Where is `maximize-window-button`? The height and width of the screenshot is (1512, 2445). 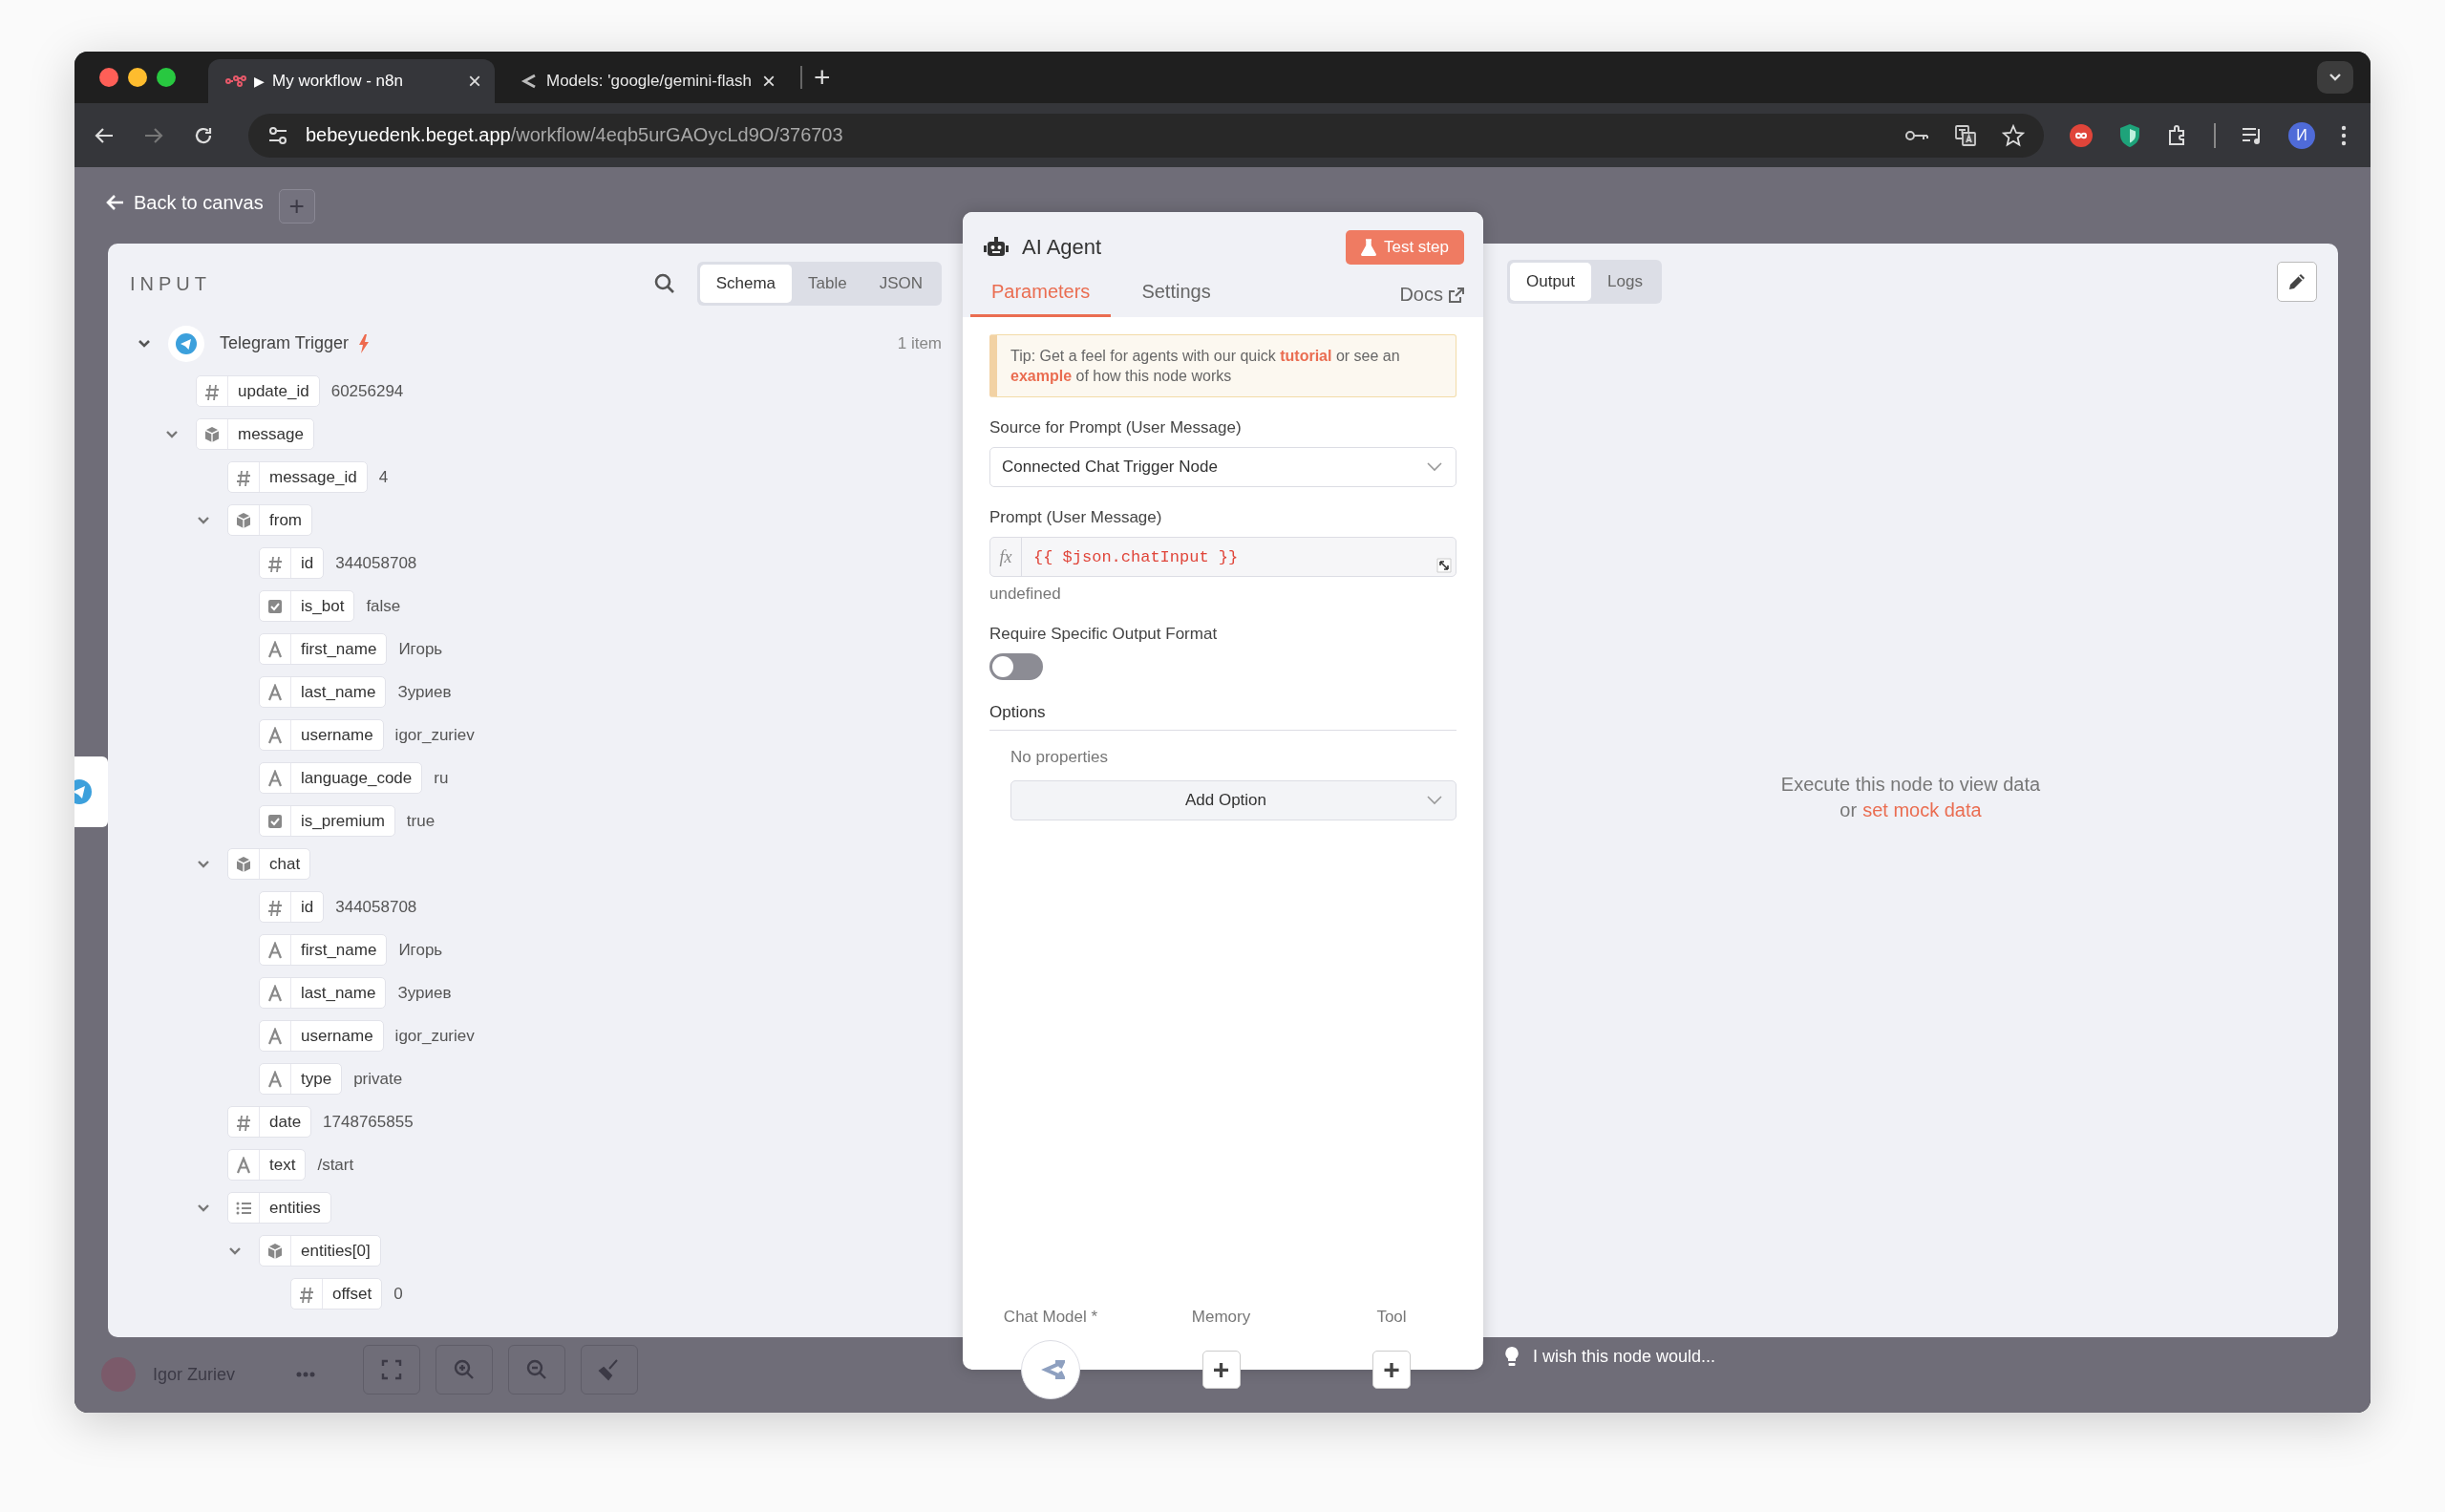
maximize-window-button is located at coordinates (167, 77).